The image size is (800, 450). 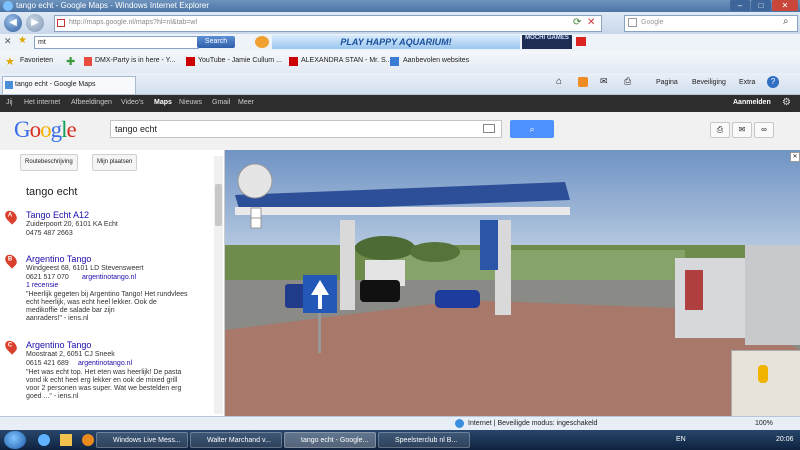 I want to click on result-title: Tango Echt A12, so click(x=57, y=215).